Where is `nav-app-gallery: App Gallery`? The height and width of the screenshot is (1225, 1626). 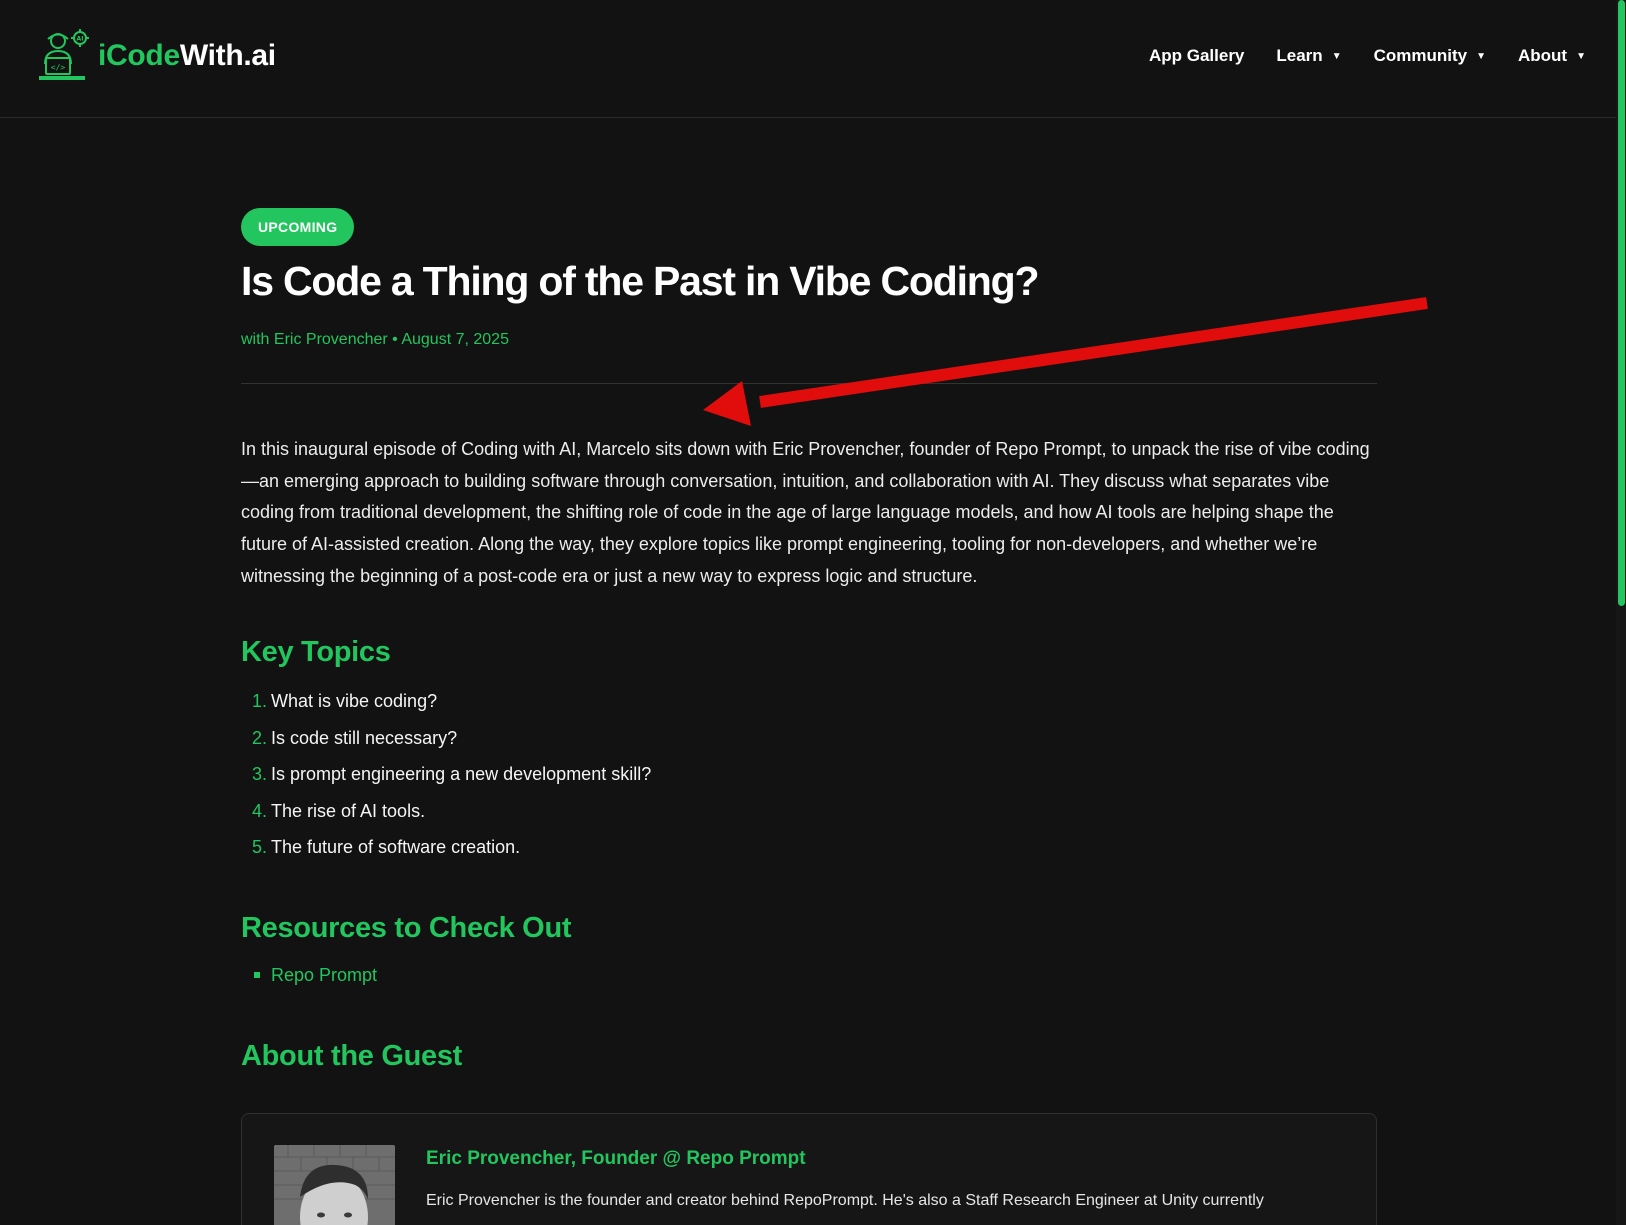 nav-app-gallery: App Gallery is located at coordinates (1196, 56).